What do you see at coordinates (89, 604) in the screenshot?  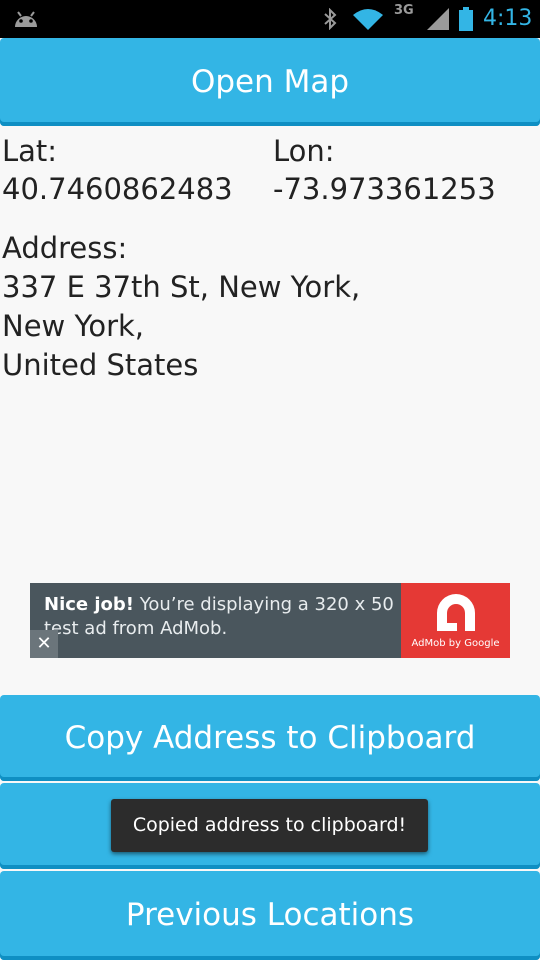 I see `ad-headline: Nice job!` at bounding box center [89, 604].